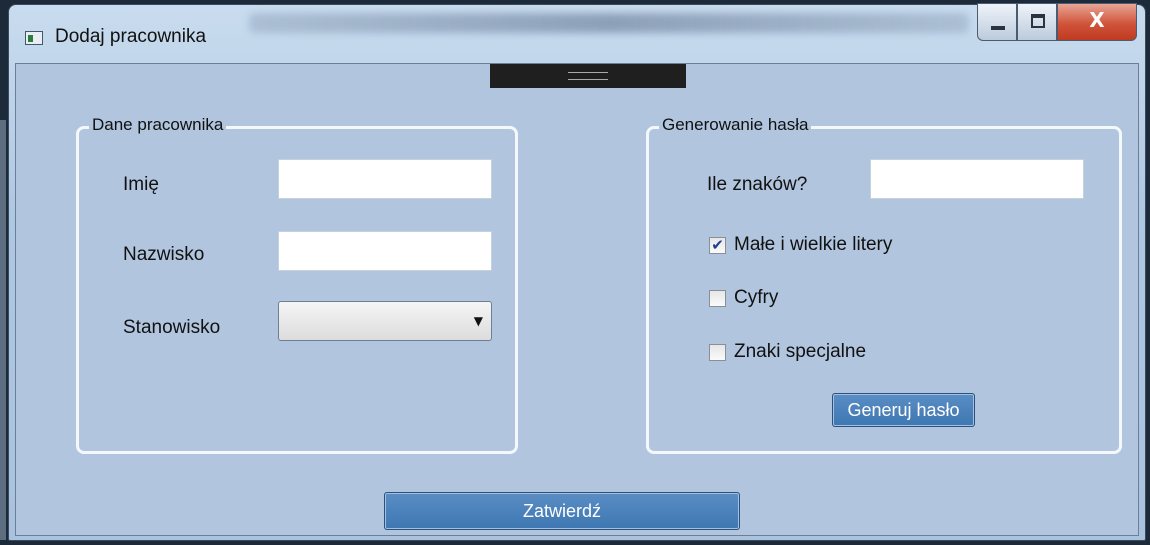 Image resolution: width=1150 pixels, height=545 pixels. Describe the element at coordinates (172, 327) in the screenshot. I see `position-label: Stanowisko` at that location.